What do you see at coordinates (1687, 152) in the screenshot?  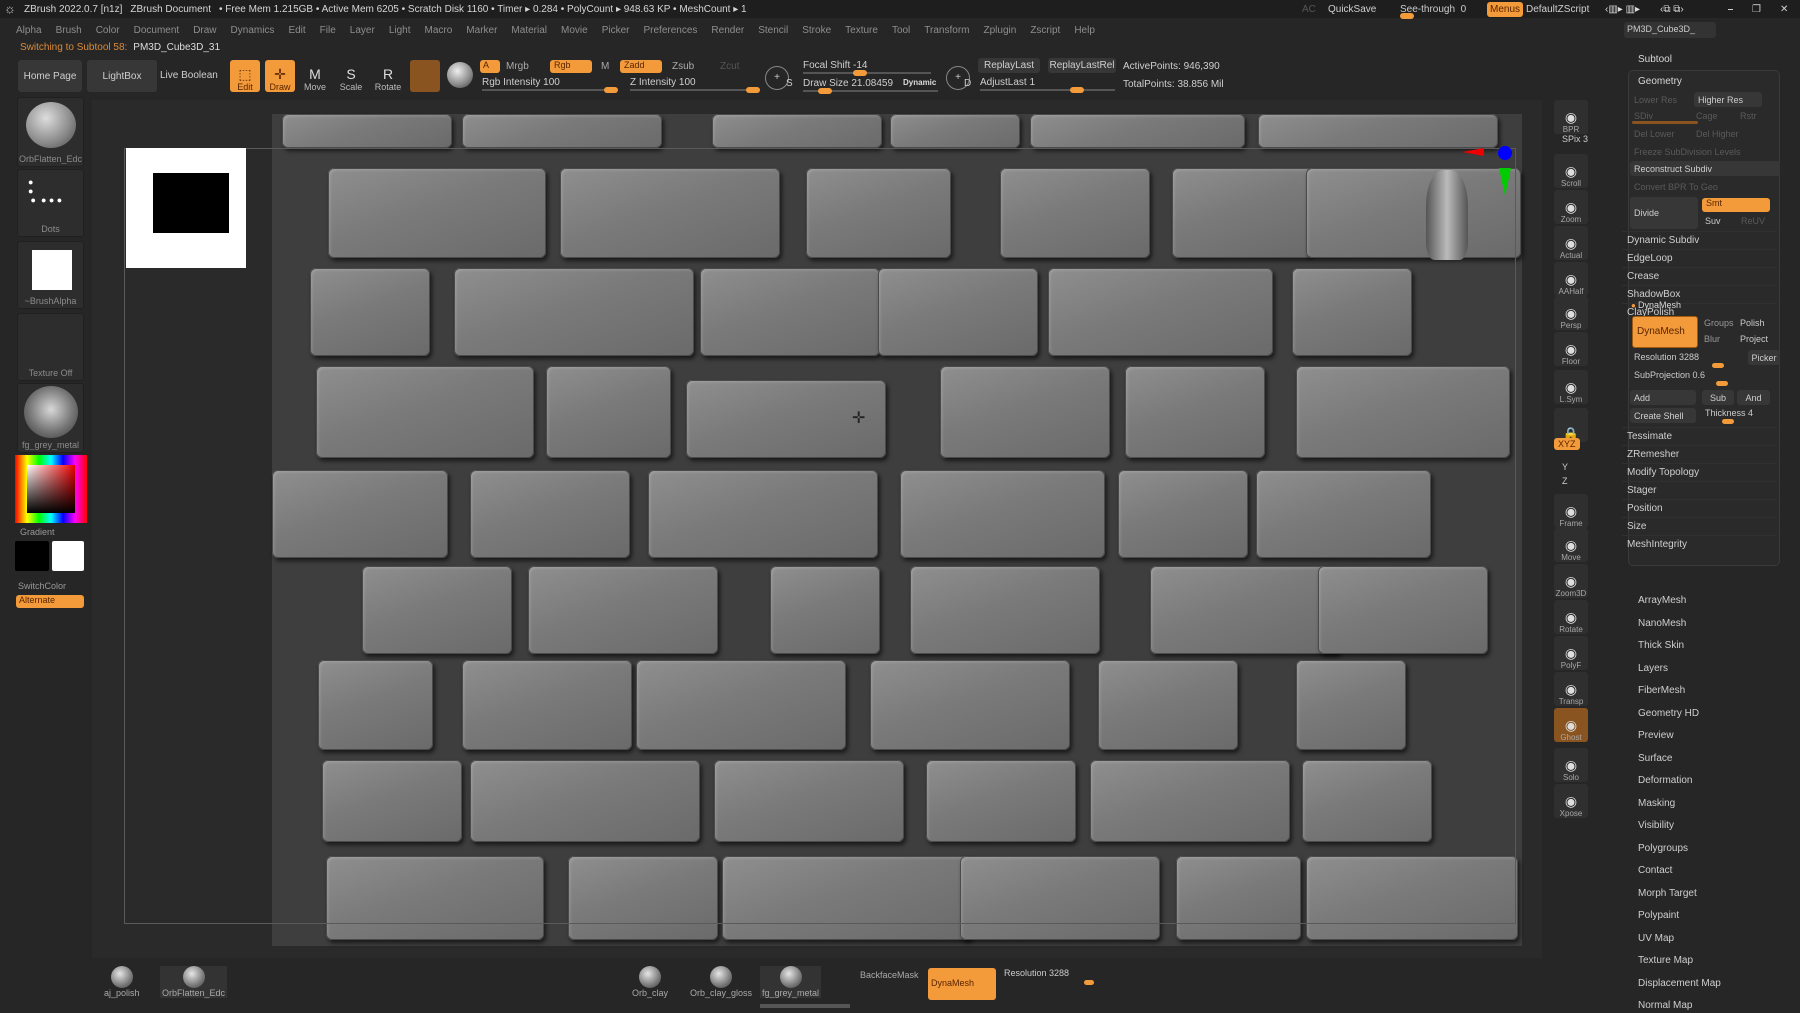 I see `freeze-subdivision-button: Freeze SubDivision Levels` at bounding box center [1687, 152].